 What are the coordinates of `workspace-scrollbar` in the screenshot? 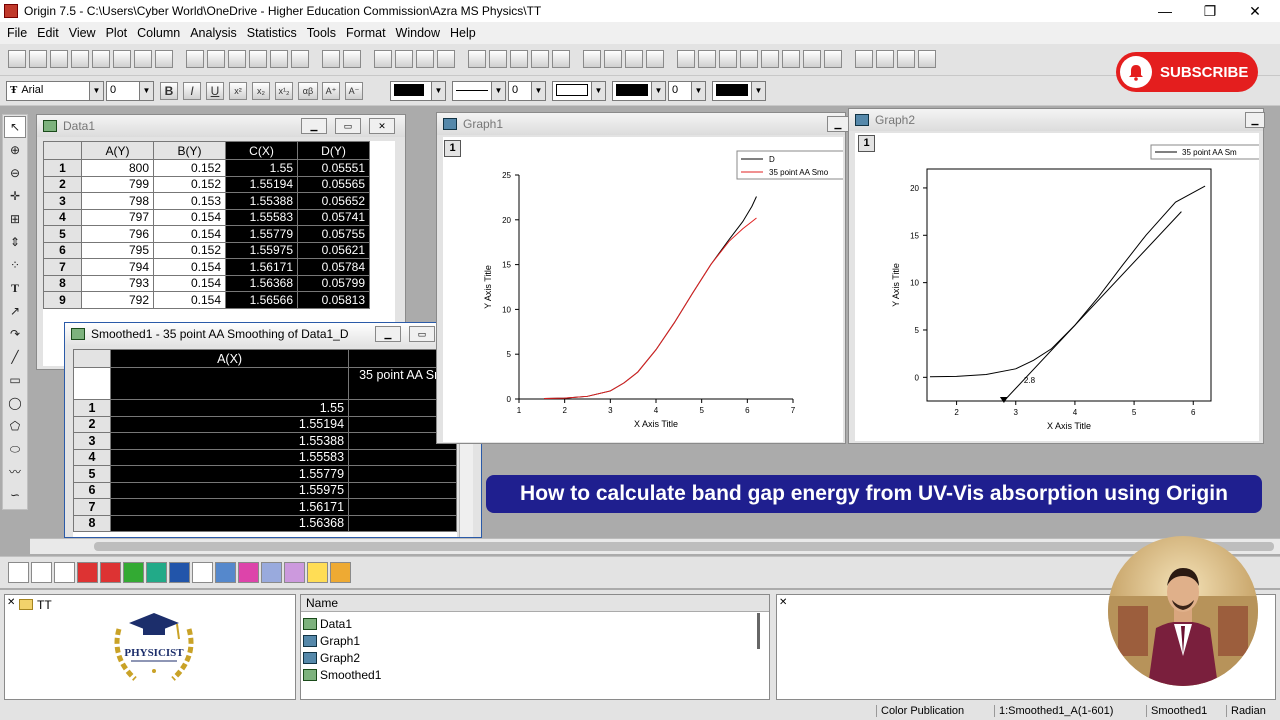 It's located at (655, 546).